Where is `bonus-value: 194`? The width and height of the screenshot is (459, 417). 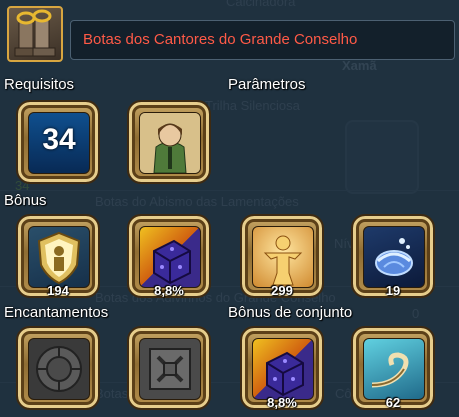 bonus-value: 194 is located at coordinates (58, 290).